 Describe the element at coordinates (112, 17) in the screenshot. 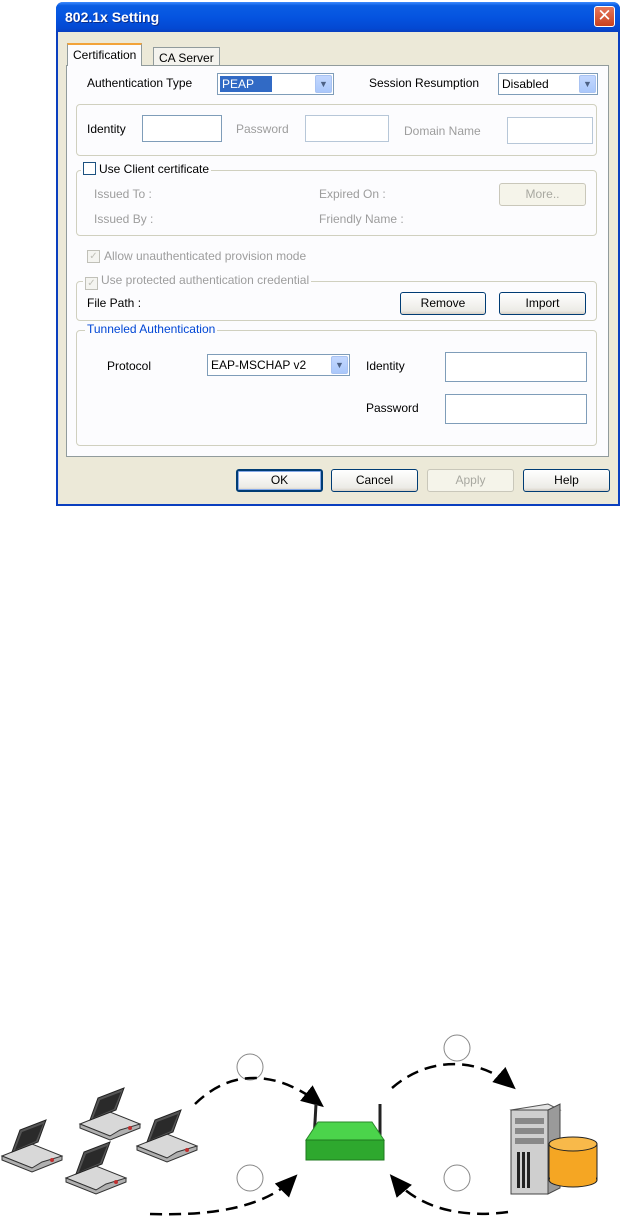

I see `window-title: 802.1x Setting` at that location.